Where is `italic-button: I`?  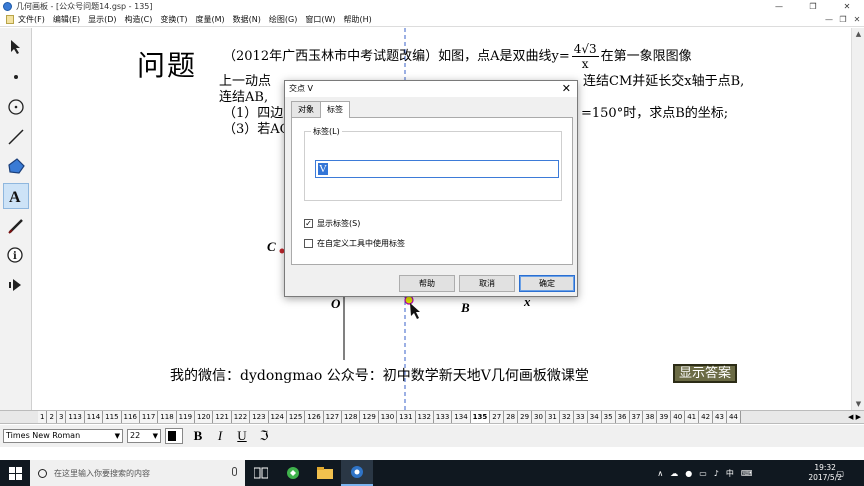
italic-button: I is located at coordinates (220, 436).